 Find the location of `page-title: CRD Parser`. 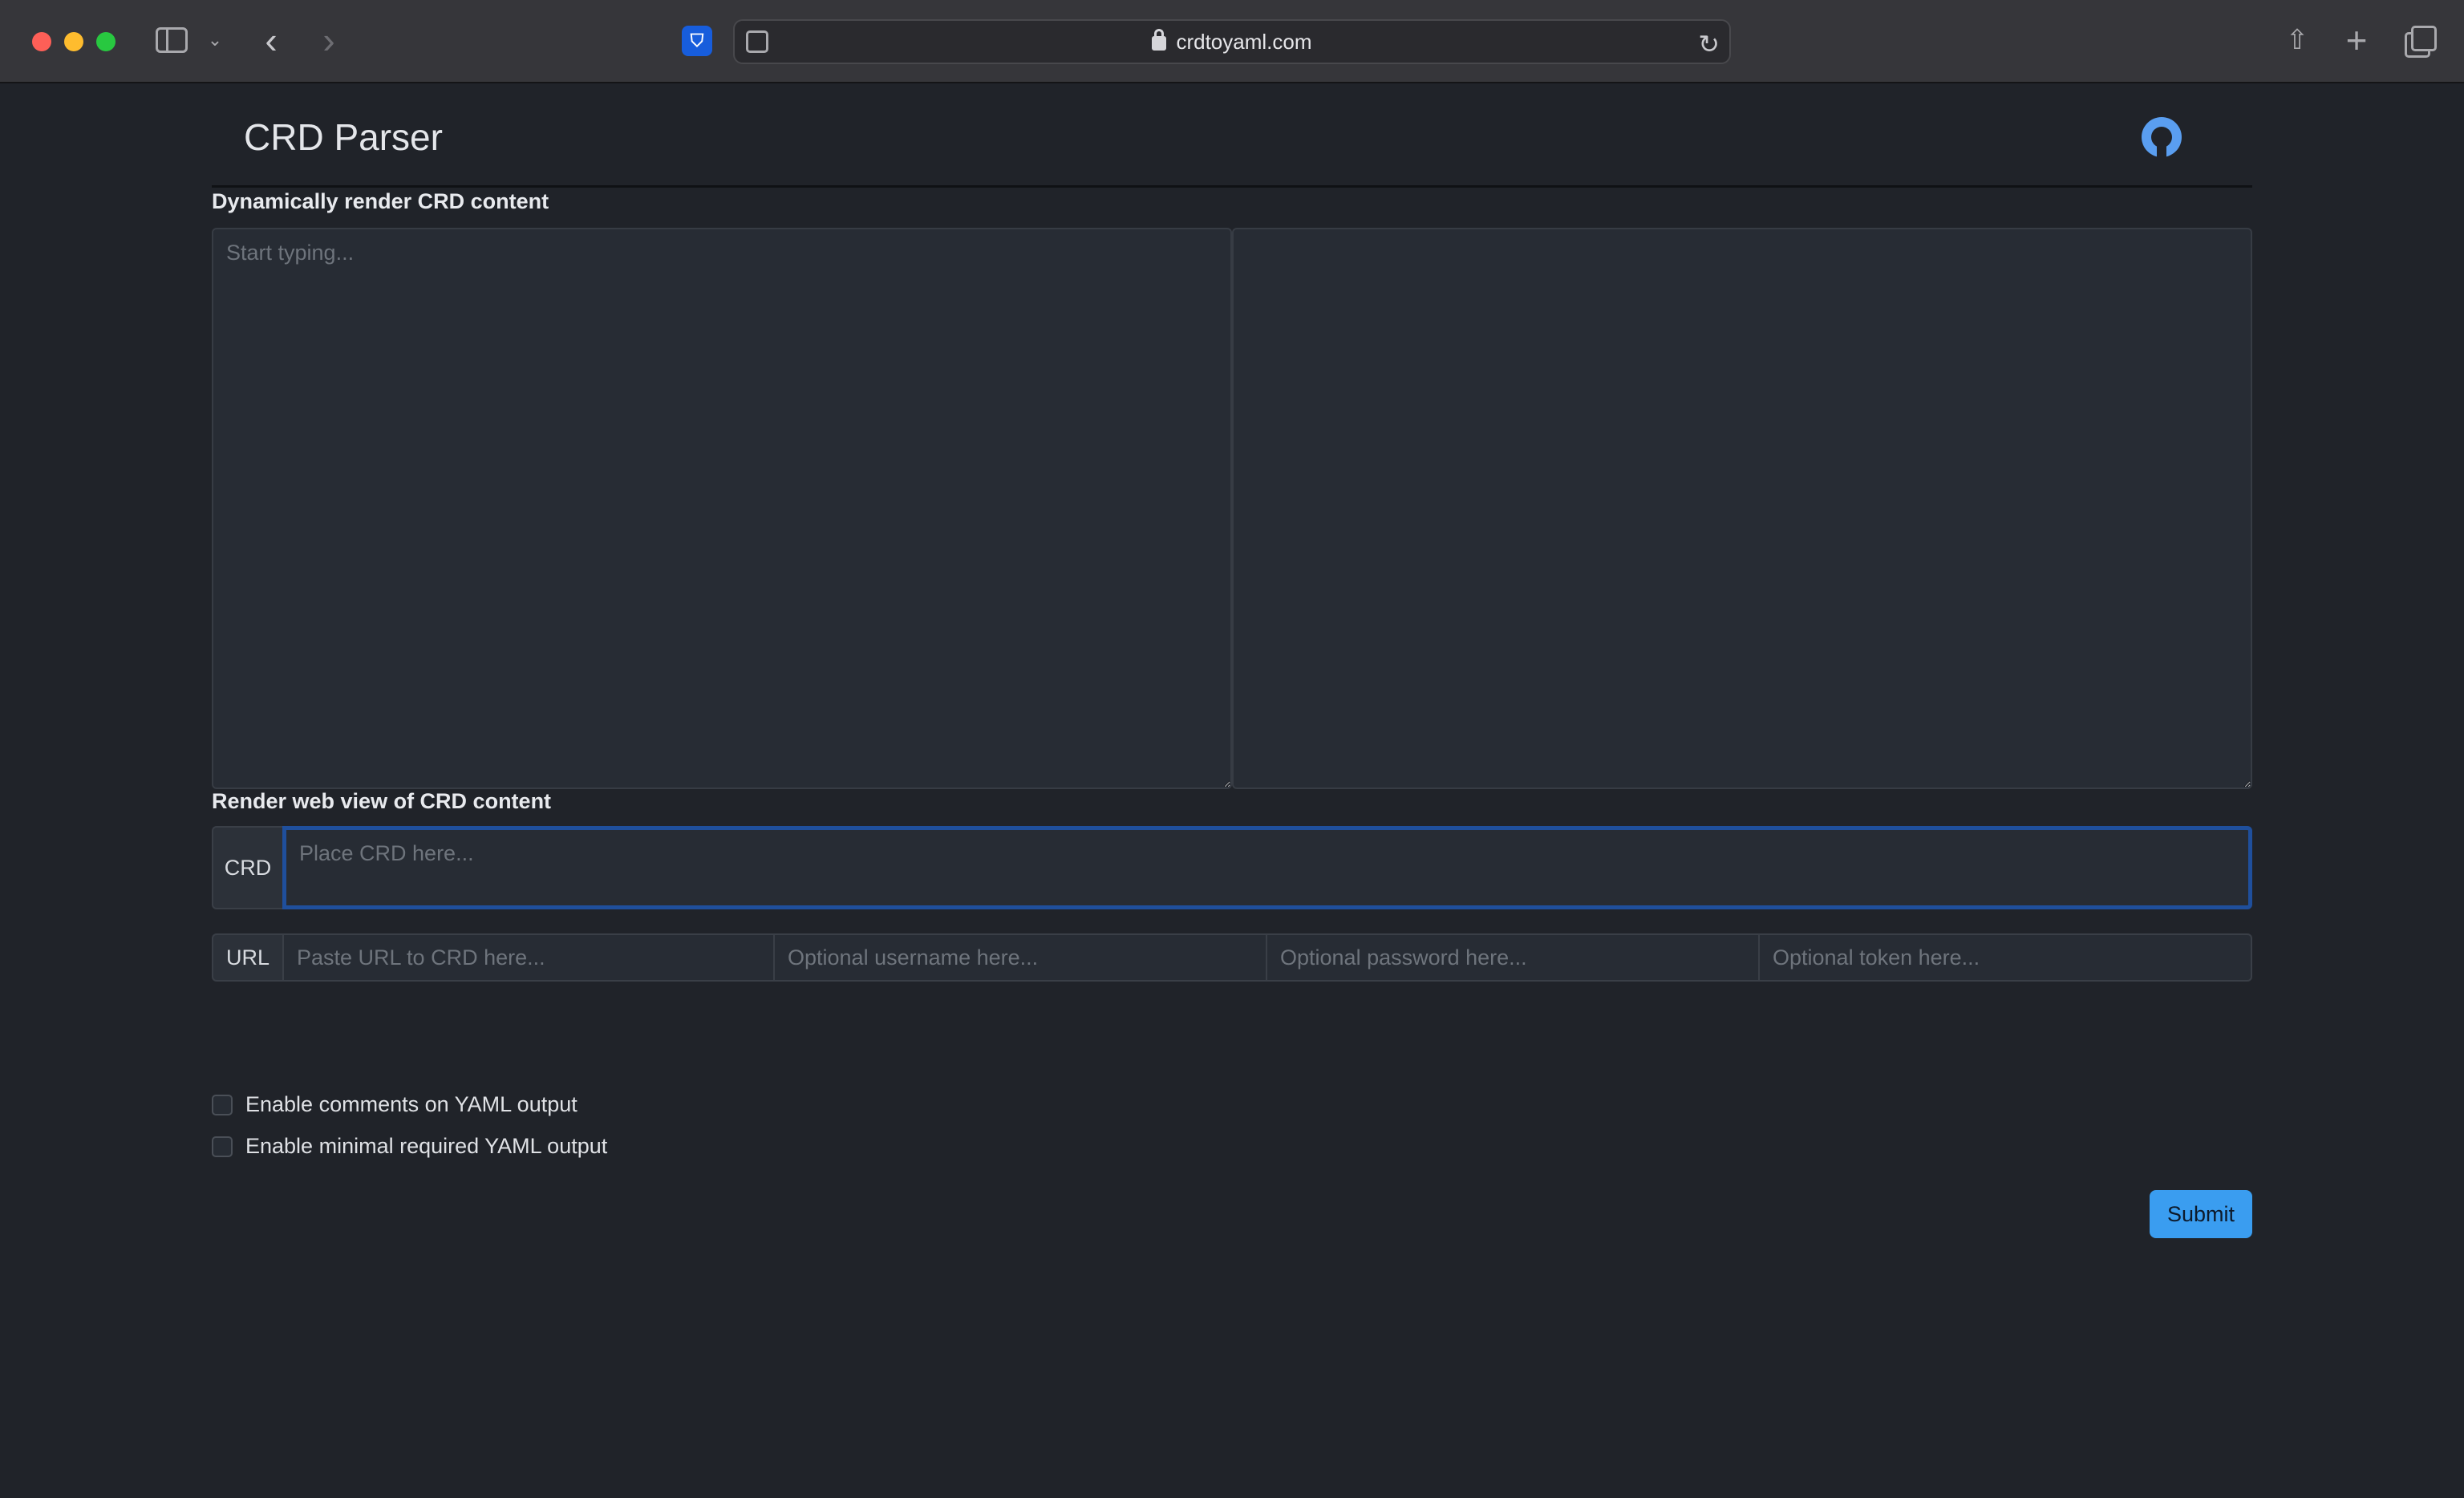

page-title: CRD Parser is located at coordinates (343, 137).